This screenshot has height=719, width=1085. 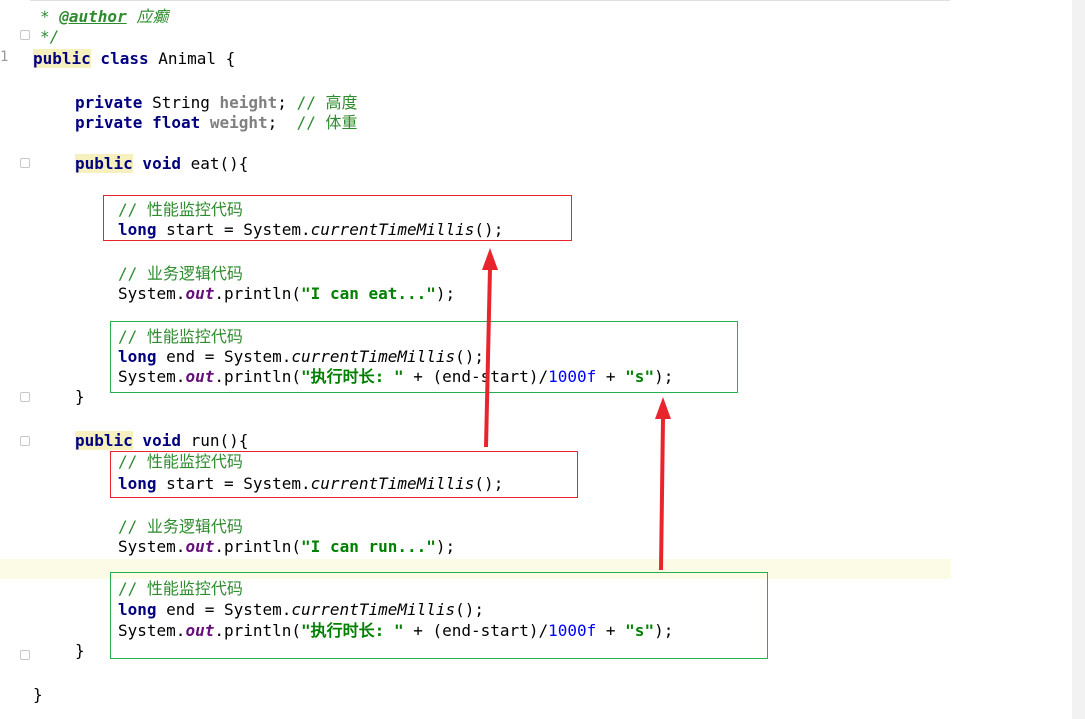 I want to click on arrow-up-icon-right, so click(x=663, y=484).